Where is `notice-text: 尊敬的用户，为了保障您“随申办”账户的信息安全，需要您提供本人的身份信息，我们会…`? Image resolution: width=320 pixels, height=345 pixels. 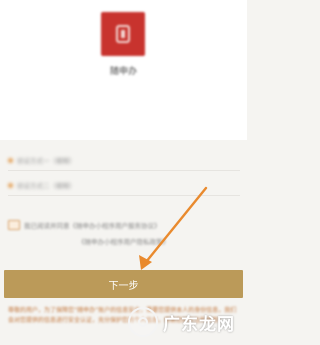 notice-text: 尊敬的用户，为了保障您“随申办”账户的信息安全，需要您提供本人的身份信息，我们会… is located at coordinates (122, 315).